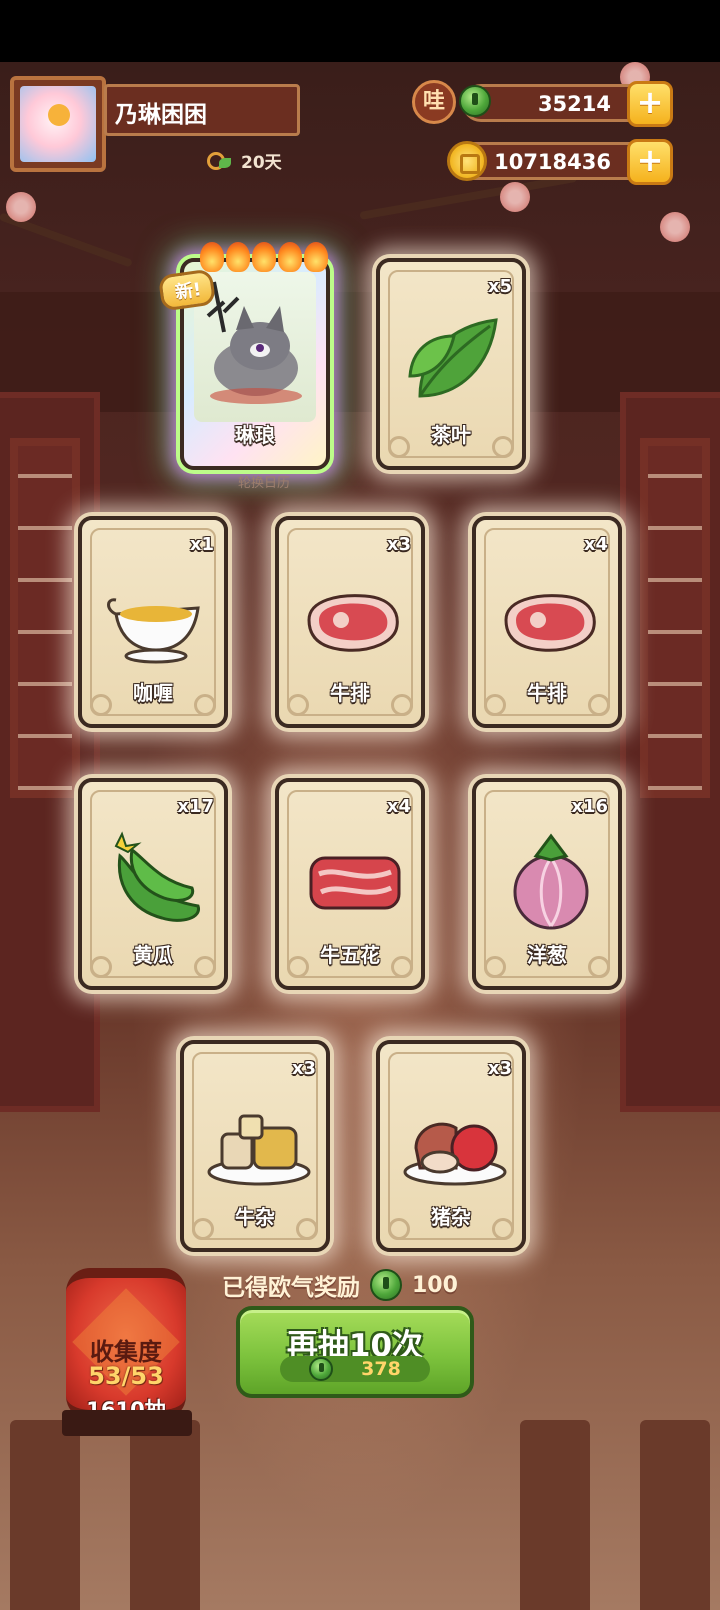 This screenshot has width=720, height=1610. I want to click on gold-amount: 10718436, so click(552, 162).